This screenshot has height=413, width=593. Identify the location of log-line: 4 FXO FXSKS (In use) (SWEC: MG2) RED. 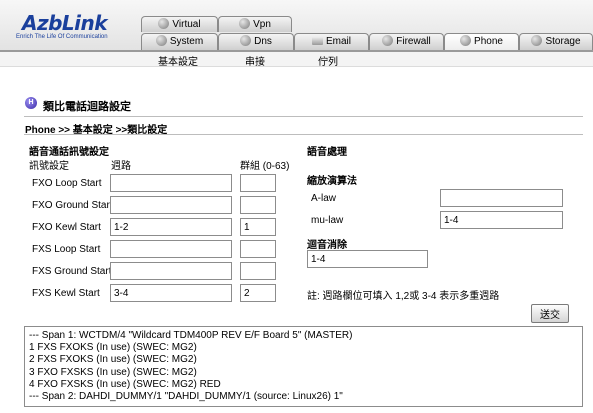
(125, 384).